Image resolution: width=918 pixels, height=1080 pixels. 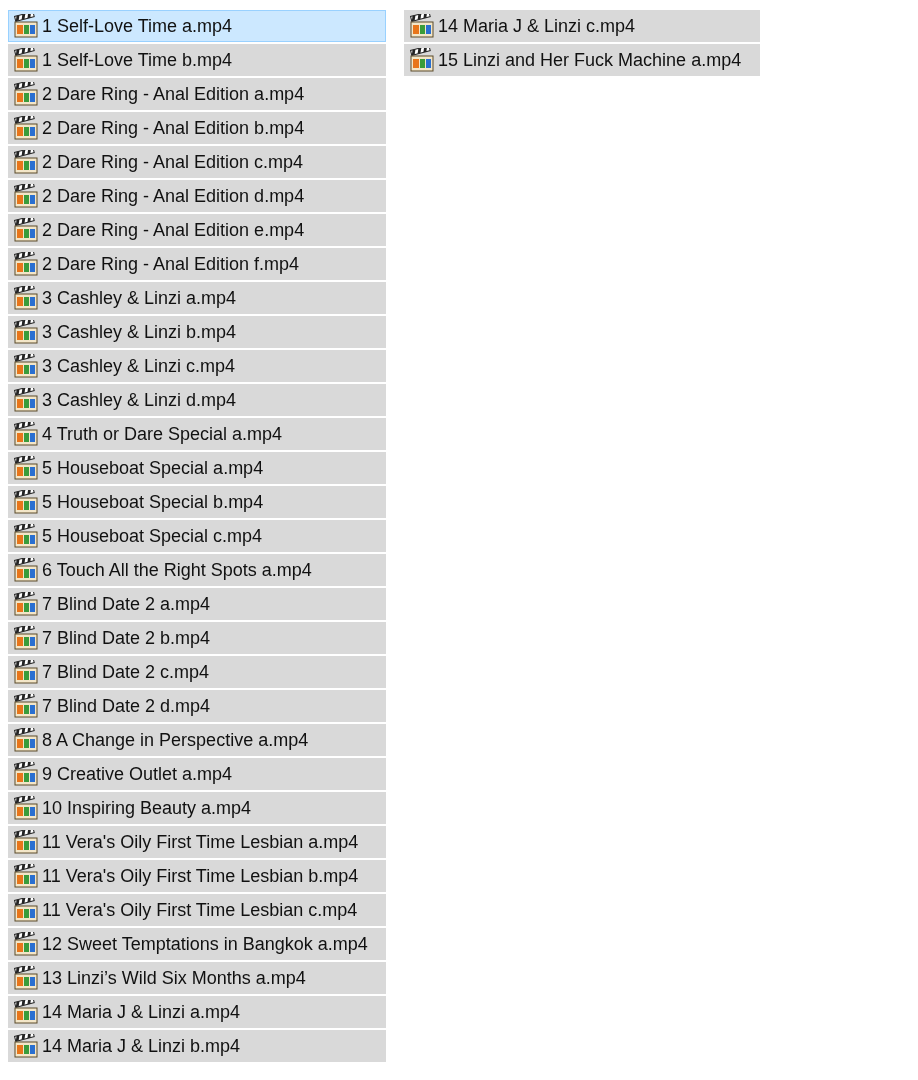 What do you see at coordinates (197, 740) in the screenshot?
I see `file-item: 8 A Change in Perspective a.mp4` at bounding box center [197, 740].